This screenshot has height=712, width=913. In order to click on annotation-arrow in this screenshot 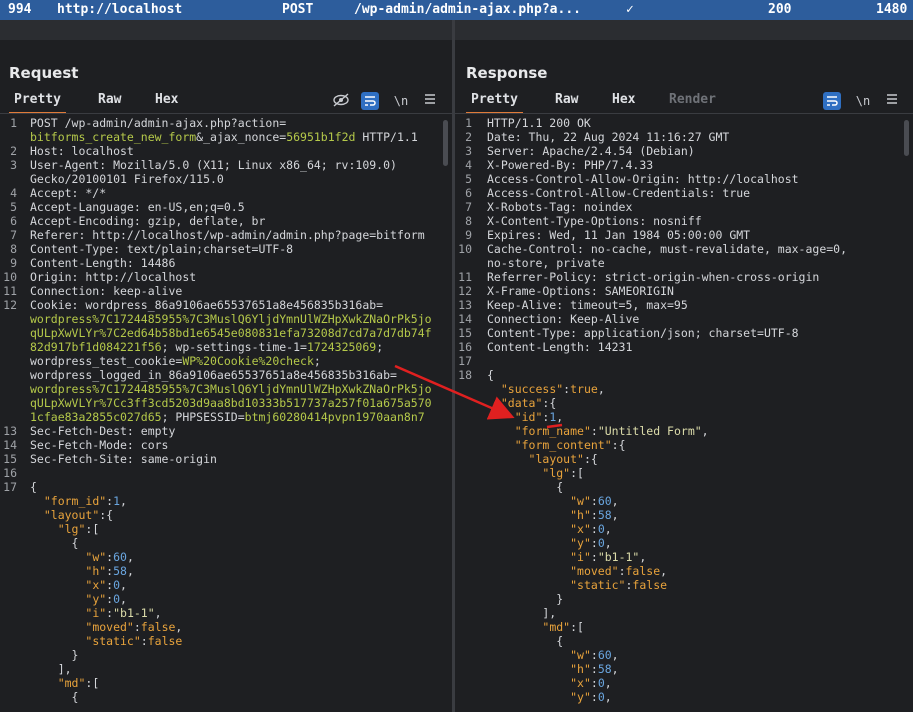, I will do `click(454, 392)`.